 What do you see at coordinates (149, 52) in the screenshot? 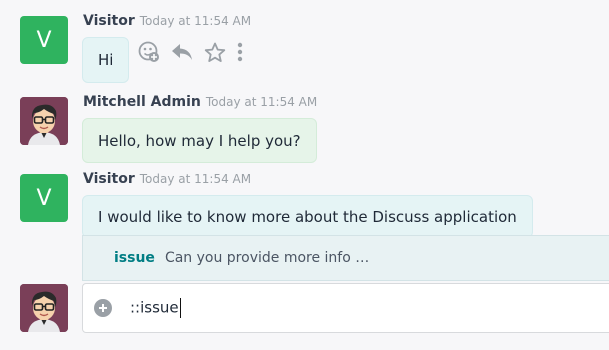
I see `add-reaction-icon` at bounding box center [149, 52].